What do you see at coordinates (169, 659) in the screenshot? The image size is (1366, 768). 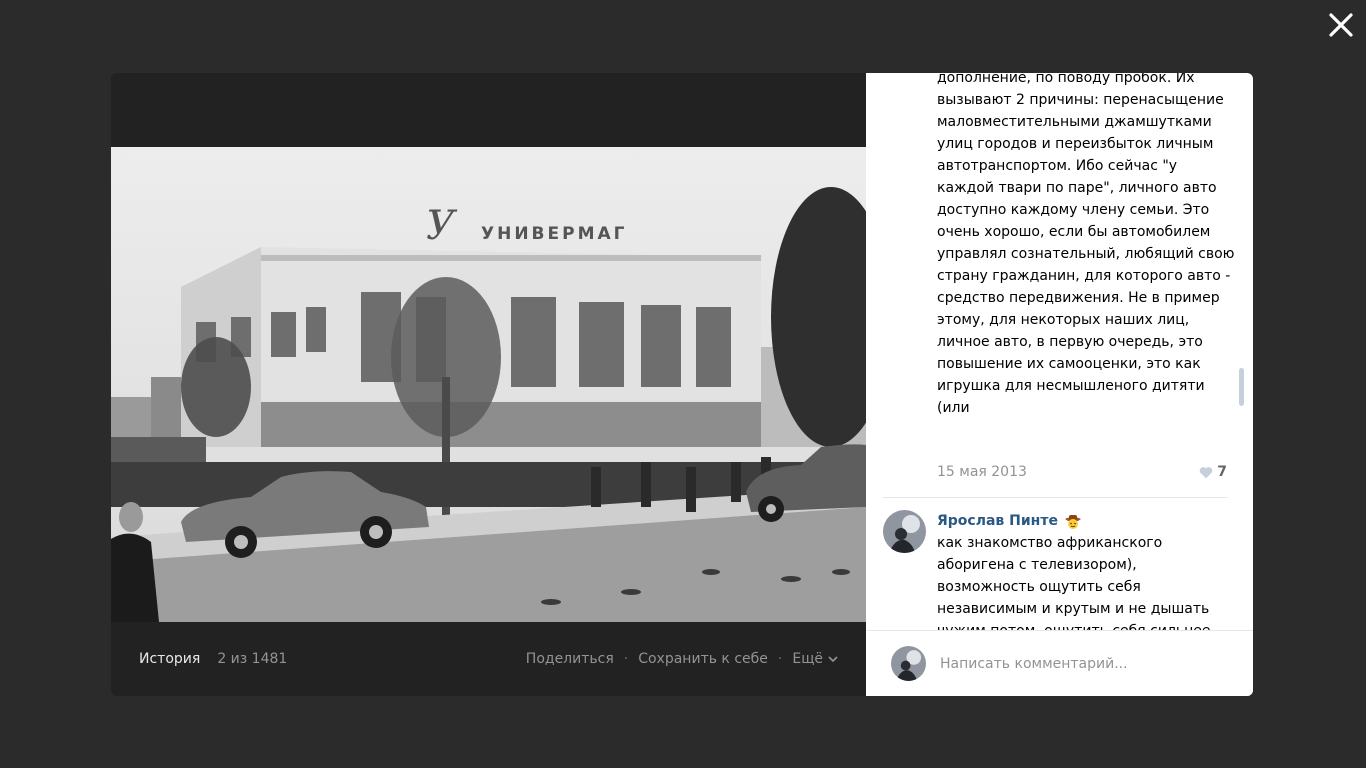 I see `album-link: История` at bounding box center [169, 659].